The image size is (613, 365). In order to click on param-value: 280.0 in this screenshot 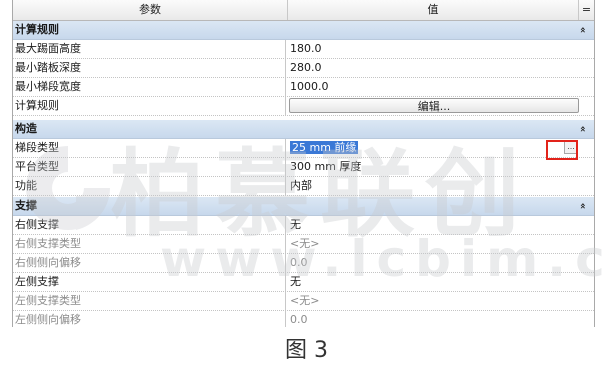, I will do `click(306, 68)`.